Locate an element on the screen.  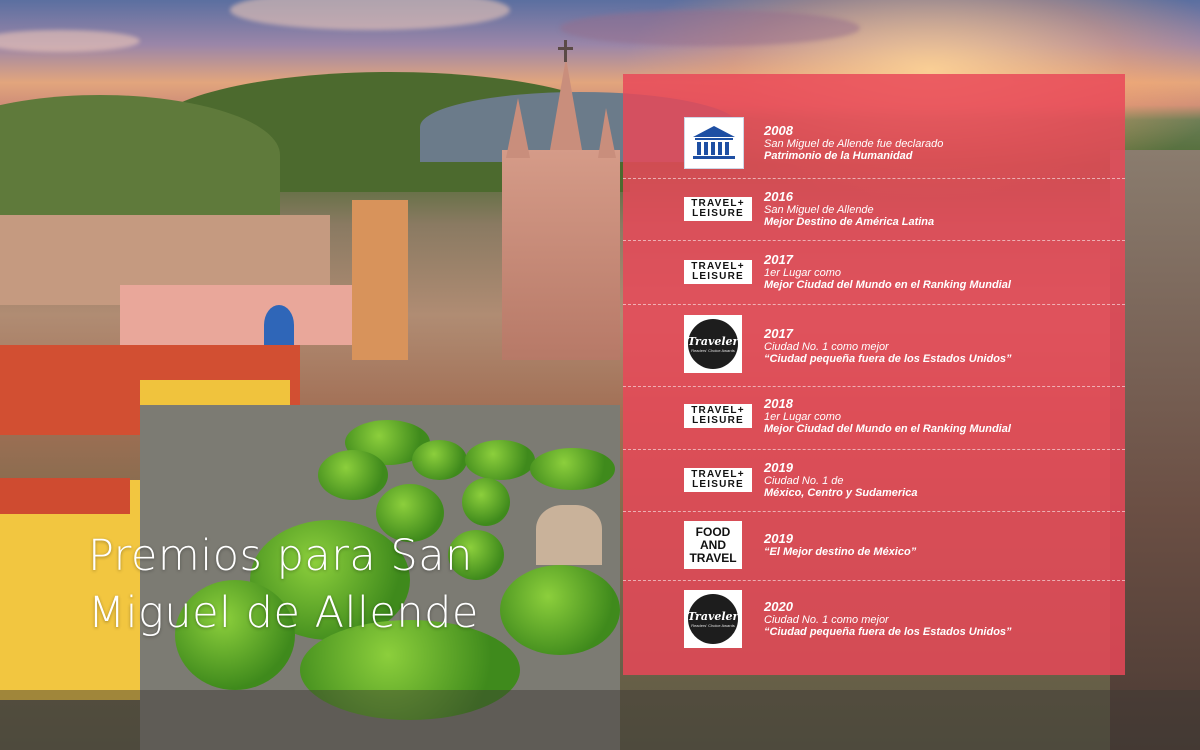
award-line: San Miguel de Allende fue declarado is located at coordinates (854, 144).